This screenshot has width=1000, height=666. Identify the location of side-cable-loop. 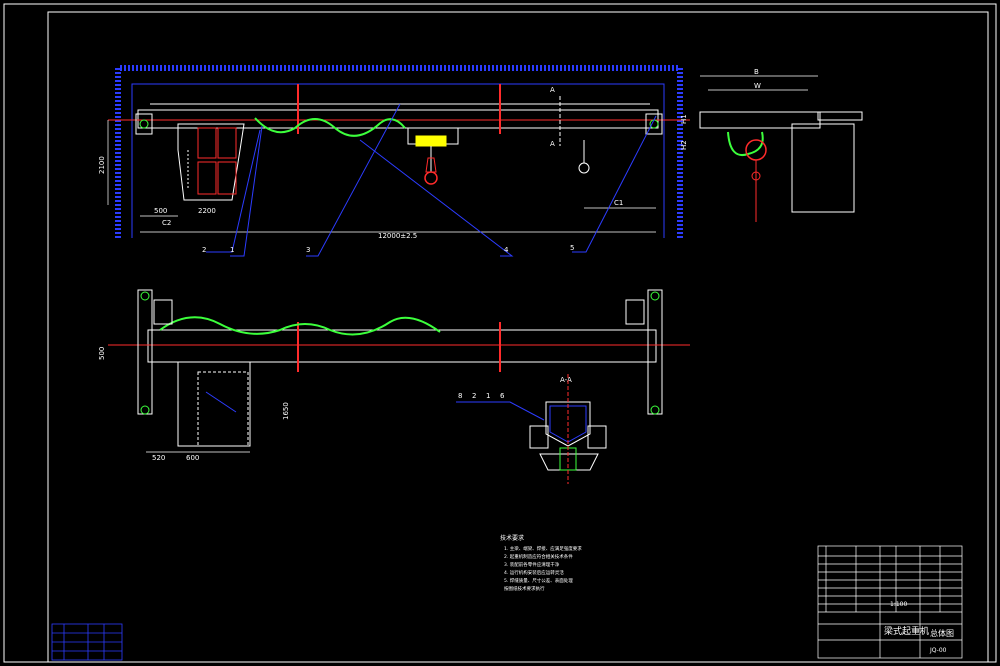
(745, 143).